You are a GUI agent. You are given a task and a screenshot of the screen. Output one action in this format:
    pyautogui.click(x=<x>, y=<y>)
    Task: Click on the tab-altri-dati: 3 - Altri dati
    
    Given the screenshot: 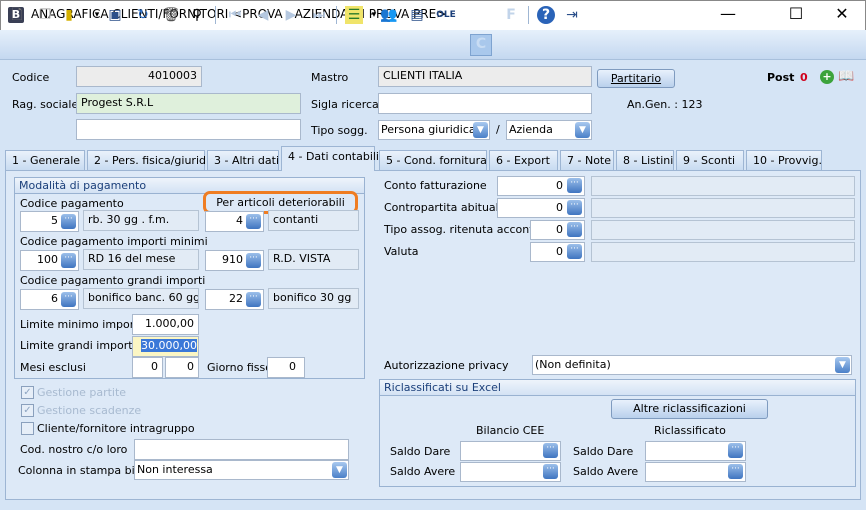 What is the action you would take?
    pyautogui.click(x=243, y=160)
    